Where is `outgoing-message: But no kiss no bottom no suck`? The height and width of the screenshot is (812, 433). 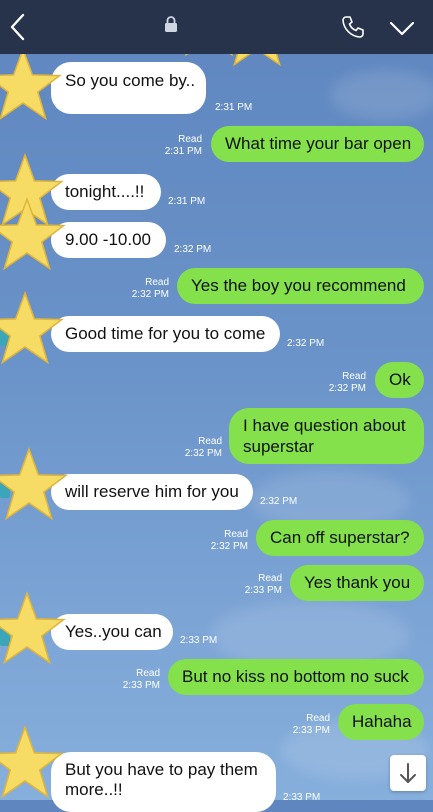 outgoing-message: But no kiss no bottom no suck is located at coordinates (296, 677).